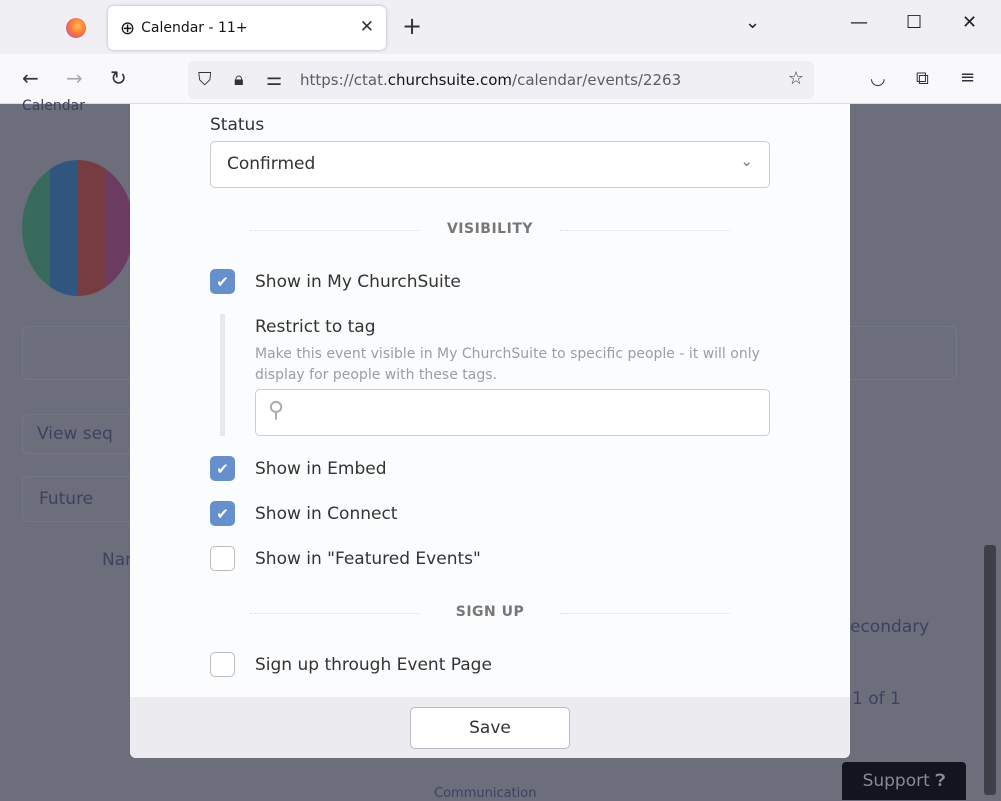  I want to click on show-embed-checkbox: ✔, so click(222, 468).